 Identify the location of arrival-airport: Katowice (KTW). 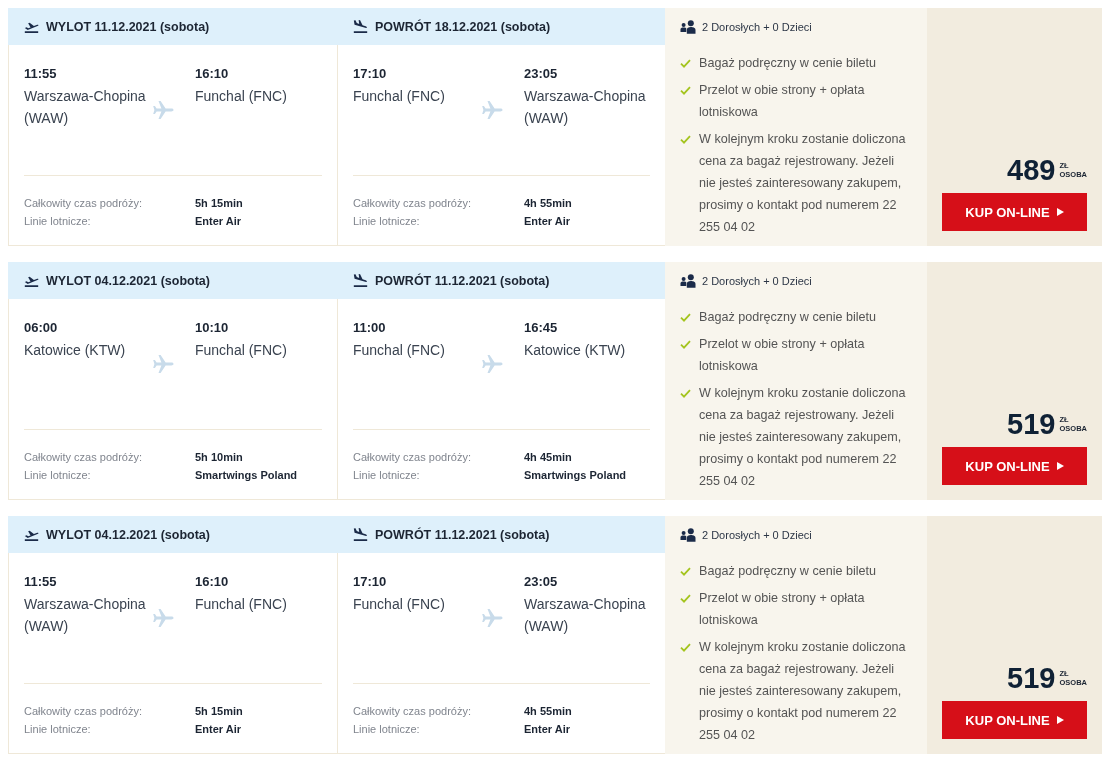
(575, 350).